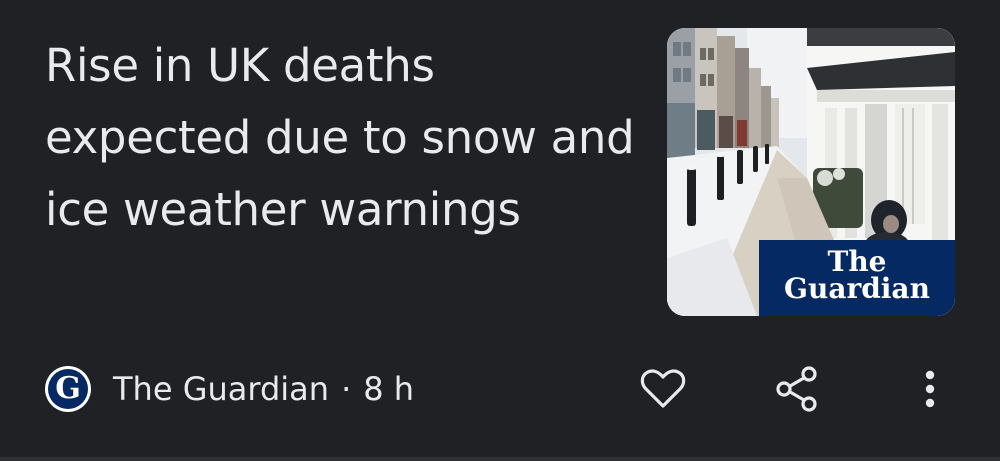 The height and width of the screenshot is (461, 1000). I want to click on card-divider, so click(500, 459).